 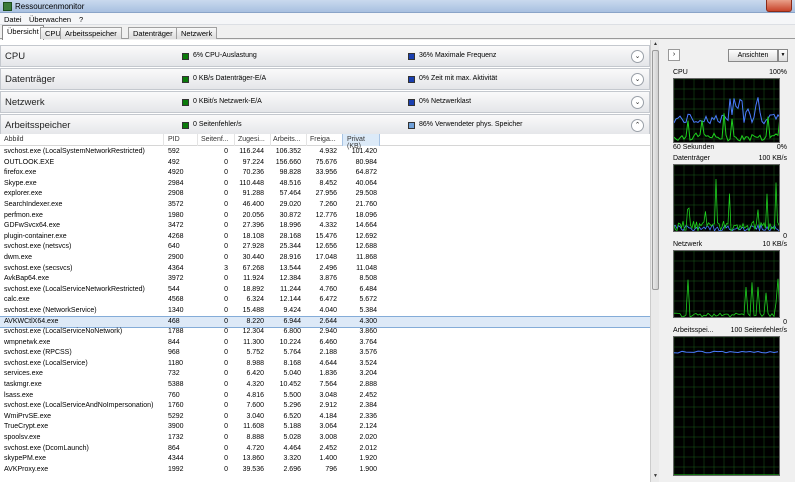 I want to click on cell-commit: 11.924, so click(x=253, y=279).